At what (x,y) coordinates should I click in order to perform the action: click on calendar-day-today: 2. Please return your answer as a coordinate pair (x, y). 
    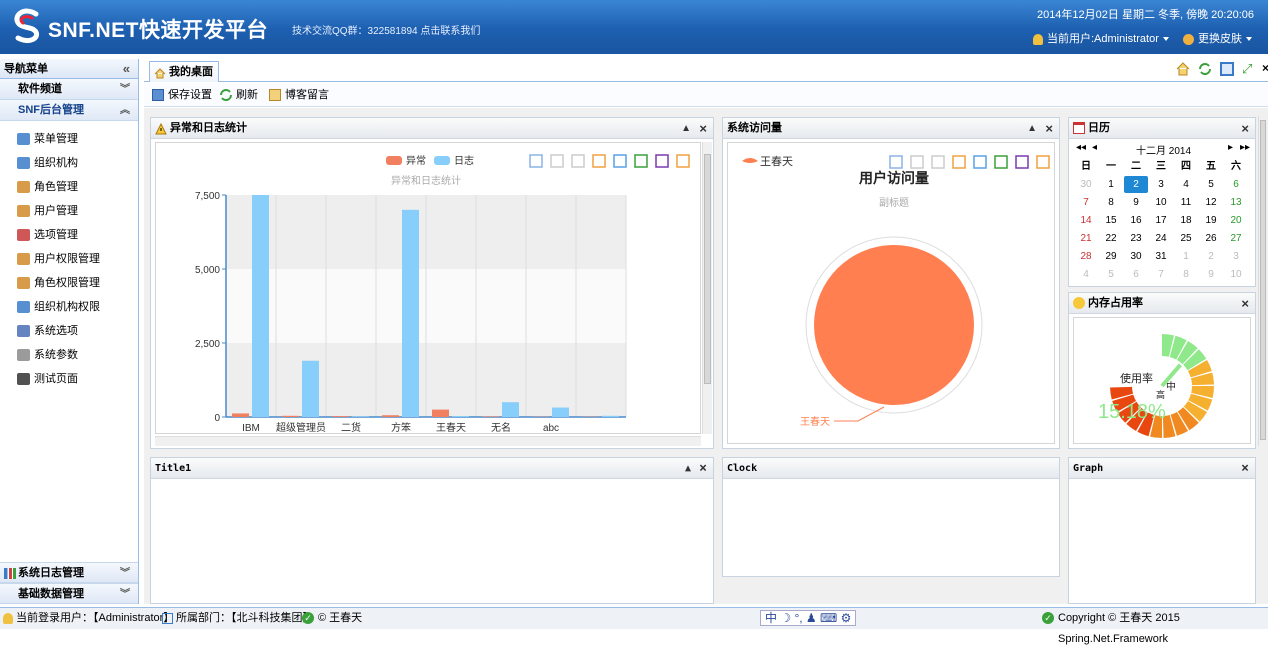
    Looking at the image, I should click on (1136, 184).